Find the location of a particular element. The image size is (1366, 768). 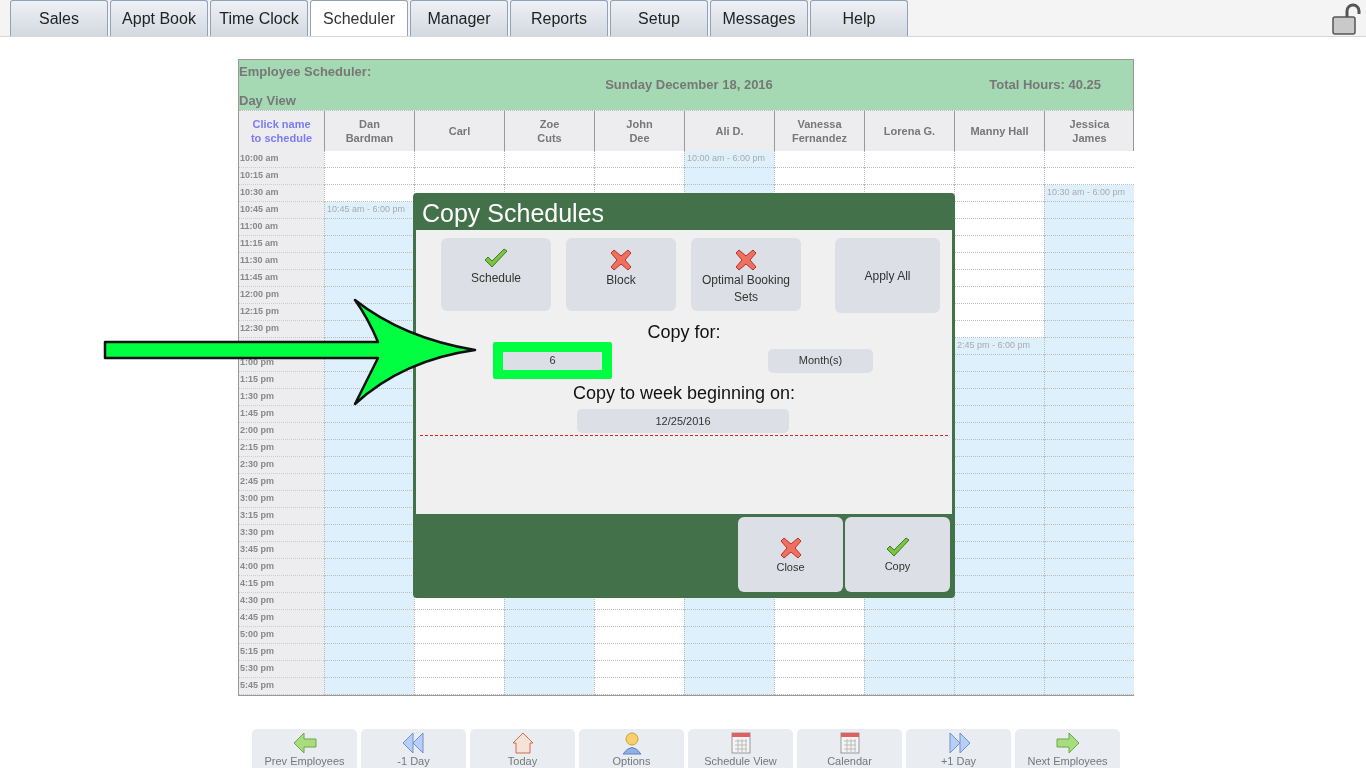

nav-button: Schedule View is located at coordinates (740, 748).